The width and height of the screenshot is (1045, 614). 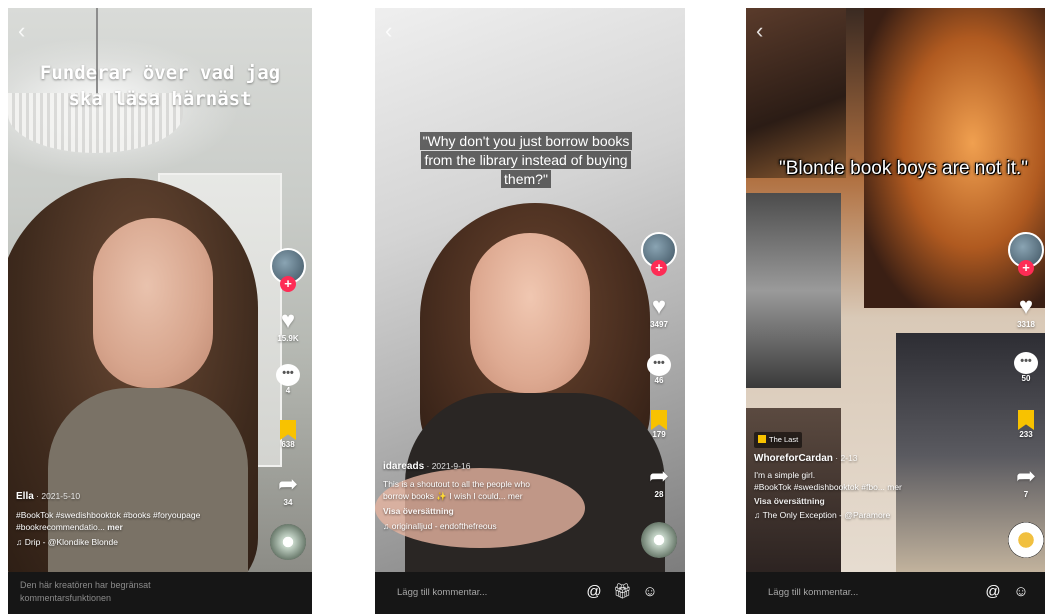 What do you see at coordinates (25, 496) in the screenshot?
I see `username: Ella` at bounding box center [25, 496].